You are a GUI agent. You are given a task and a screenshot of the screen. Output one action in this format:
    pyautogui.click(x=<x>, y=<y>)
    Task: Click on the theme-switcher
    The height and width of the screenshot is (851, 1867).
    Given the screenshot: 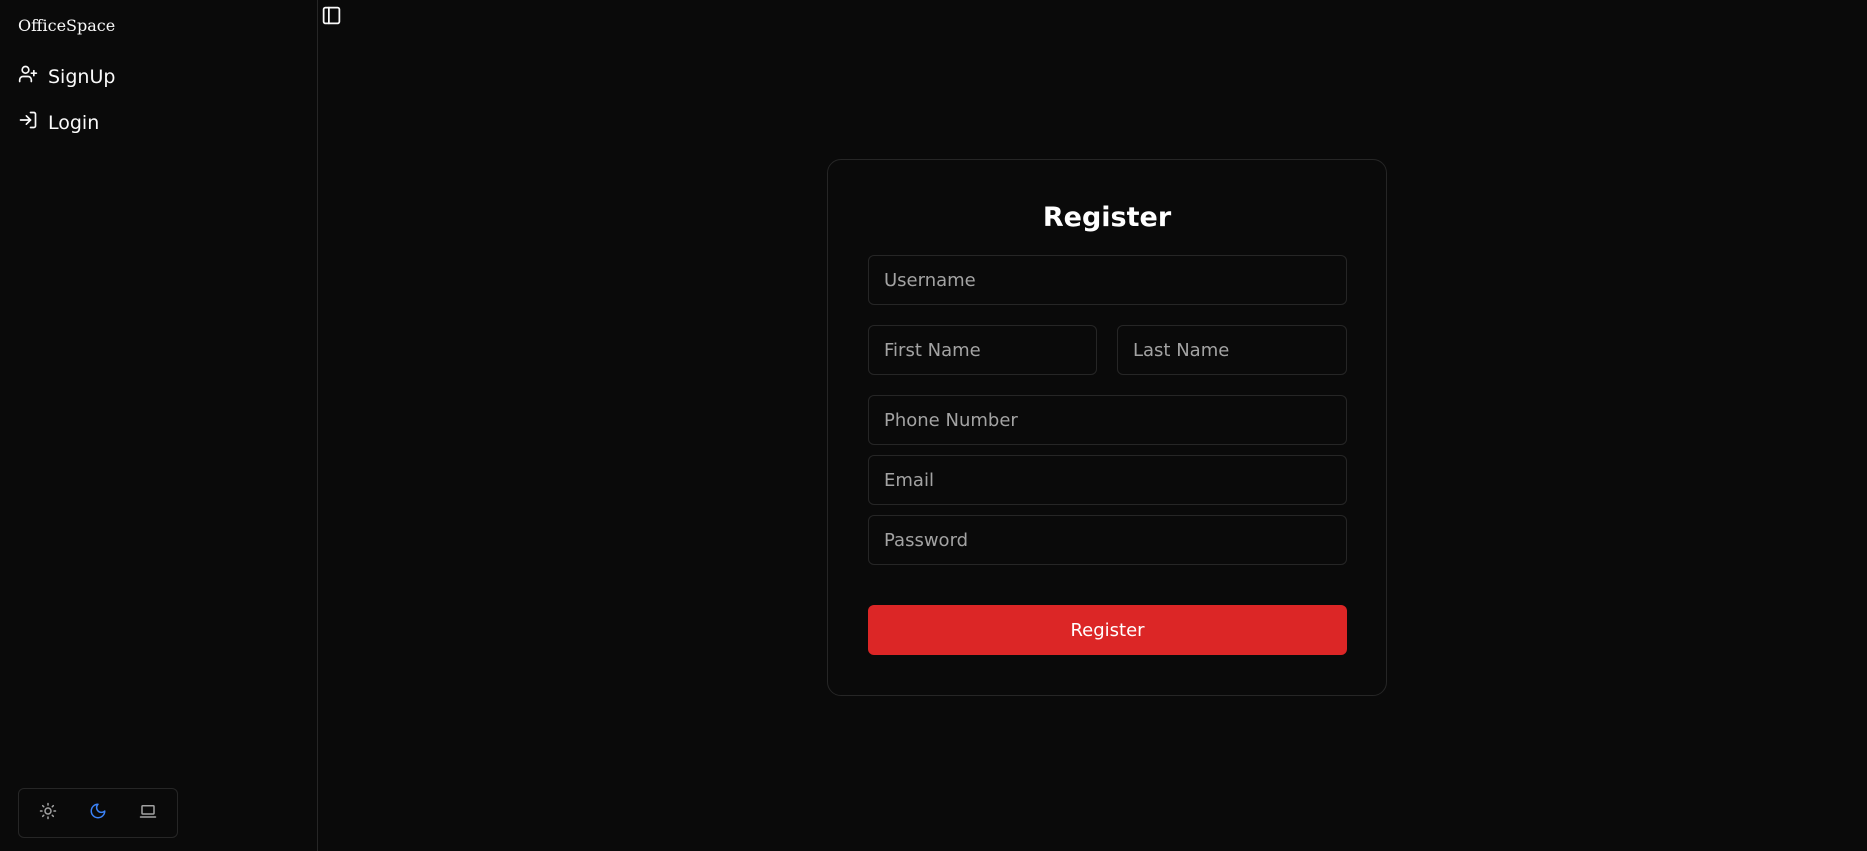 What is the action you would take?
    pyautogui.click(x=98, y=813)
    